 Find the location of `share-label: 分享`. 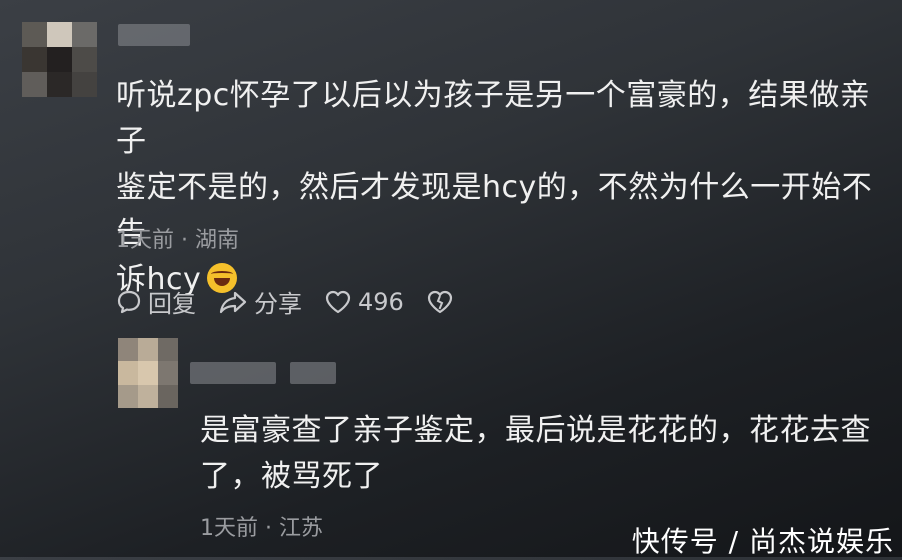

share-label: 分享 is located at coordinates (278, 304).